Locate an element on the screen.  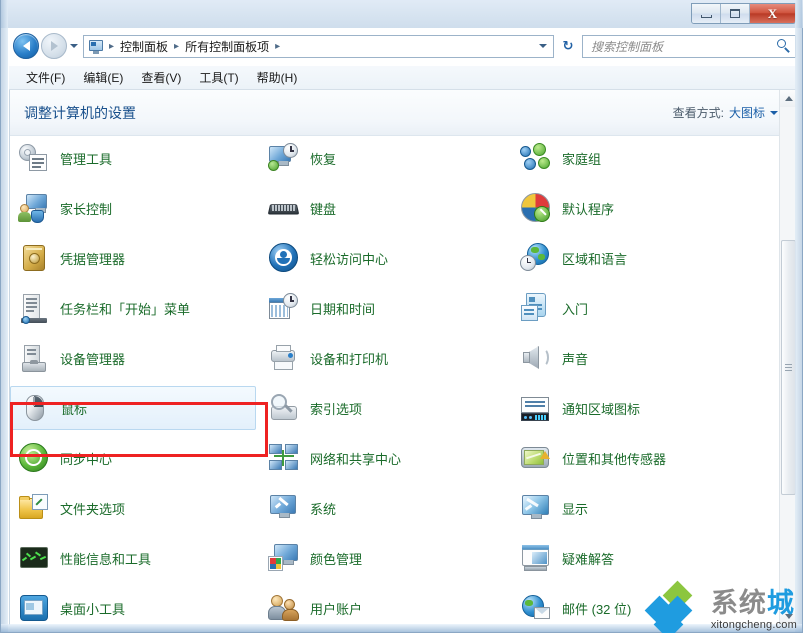
control-panel-item: 键盘 is located at coordinates (383, 208).